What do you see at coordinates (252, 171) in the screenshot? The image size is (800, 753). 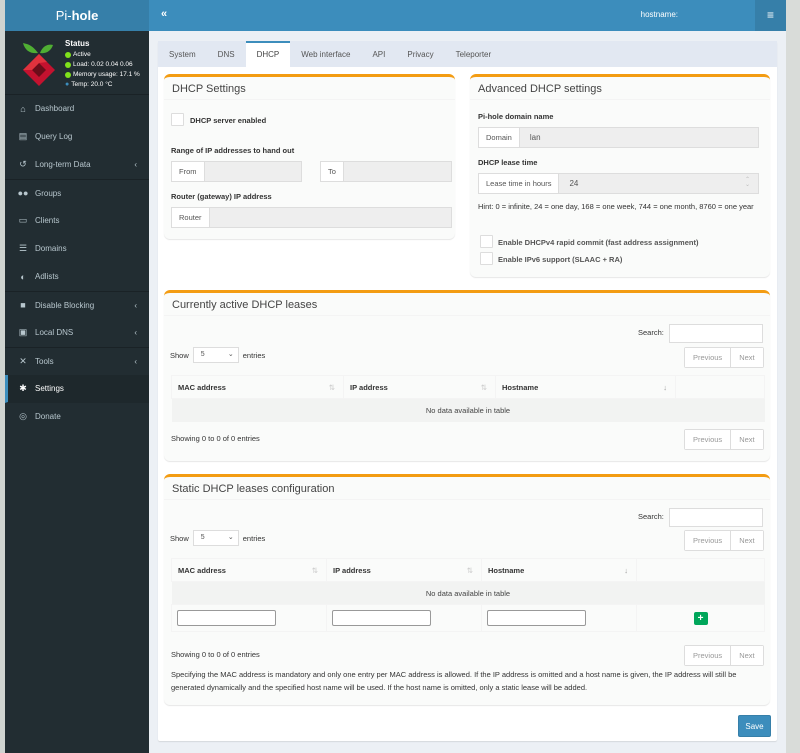 I see `range-from-input` at bounding box center [252, 171].